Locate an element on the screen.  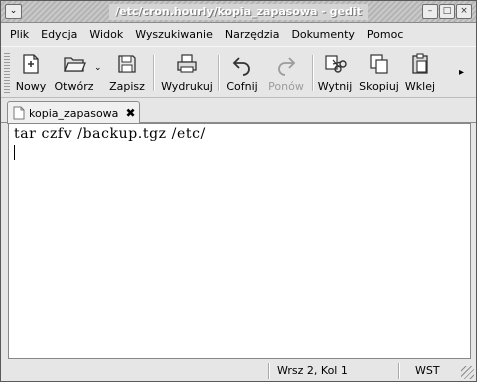
close-icon: × is located at coordinates (464, 11).